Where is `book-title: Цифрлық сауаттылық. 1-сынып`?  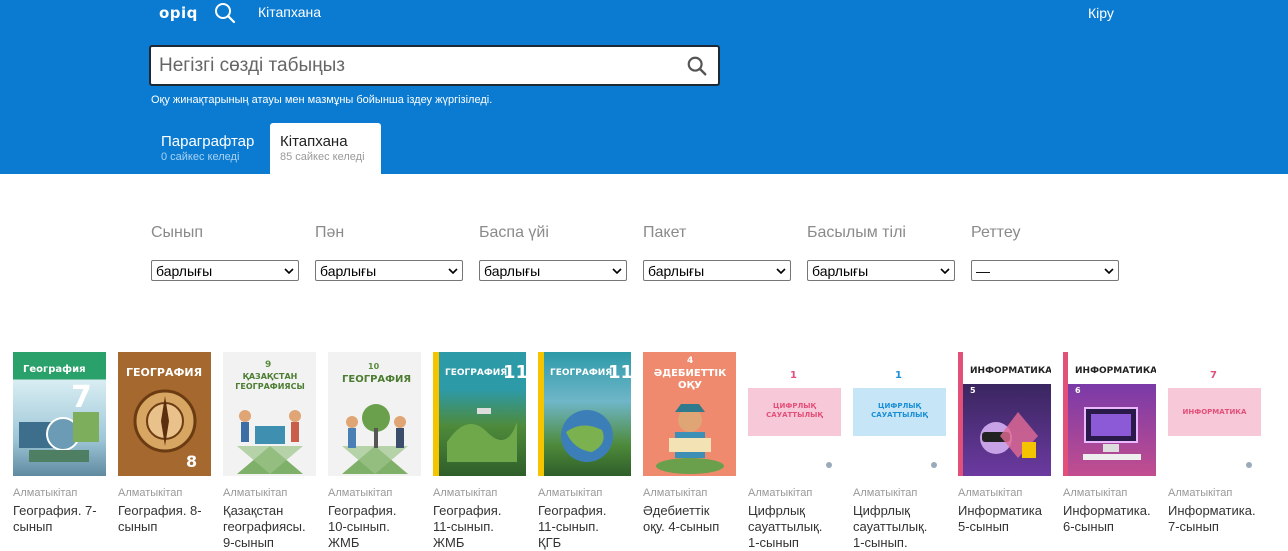
book-title: Цифрлық сауаттылық. 1-сынып is located at coordinates (795, 527).